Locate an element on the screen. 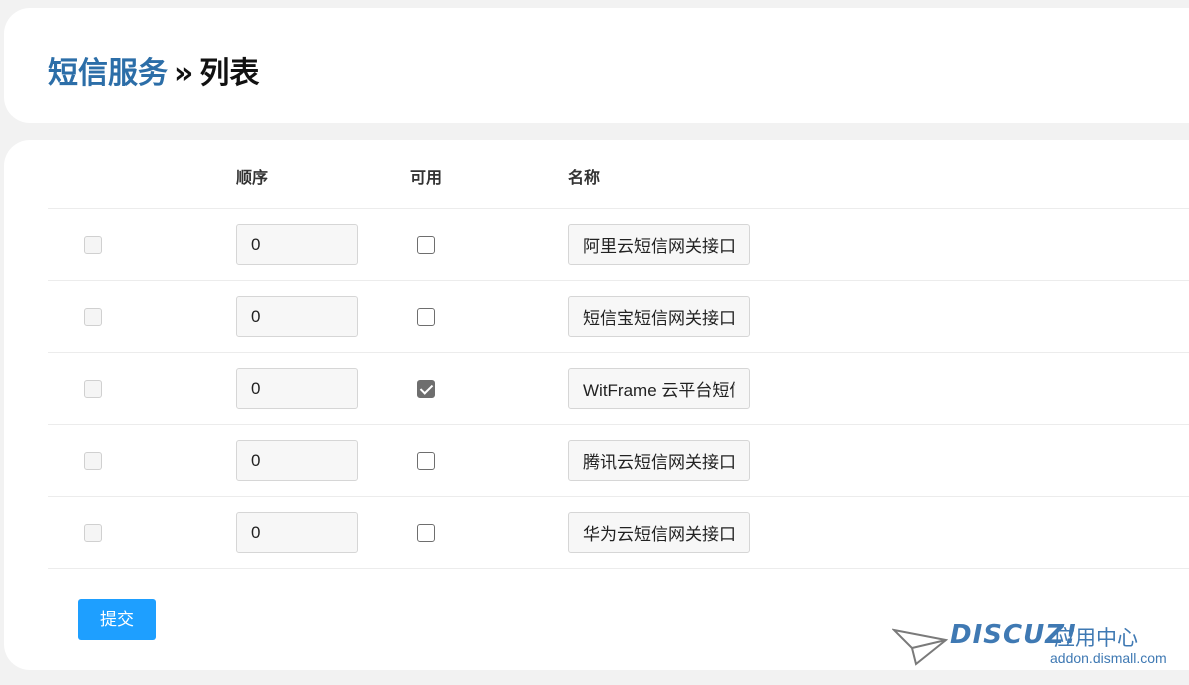 This screenshot has width=1189, height=685. column-header-order: 顺序 is located at coordinates (252, 177).